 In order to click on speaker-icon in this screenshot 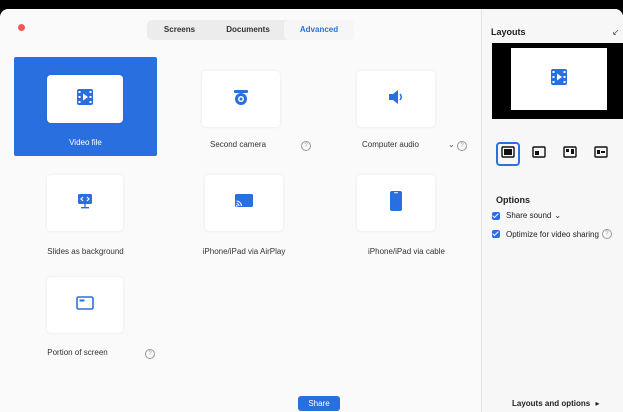, I will do `click(396, 99)`.